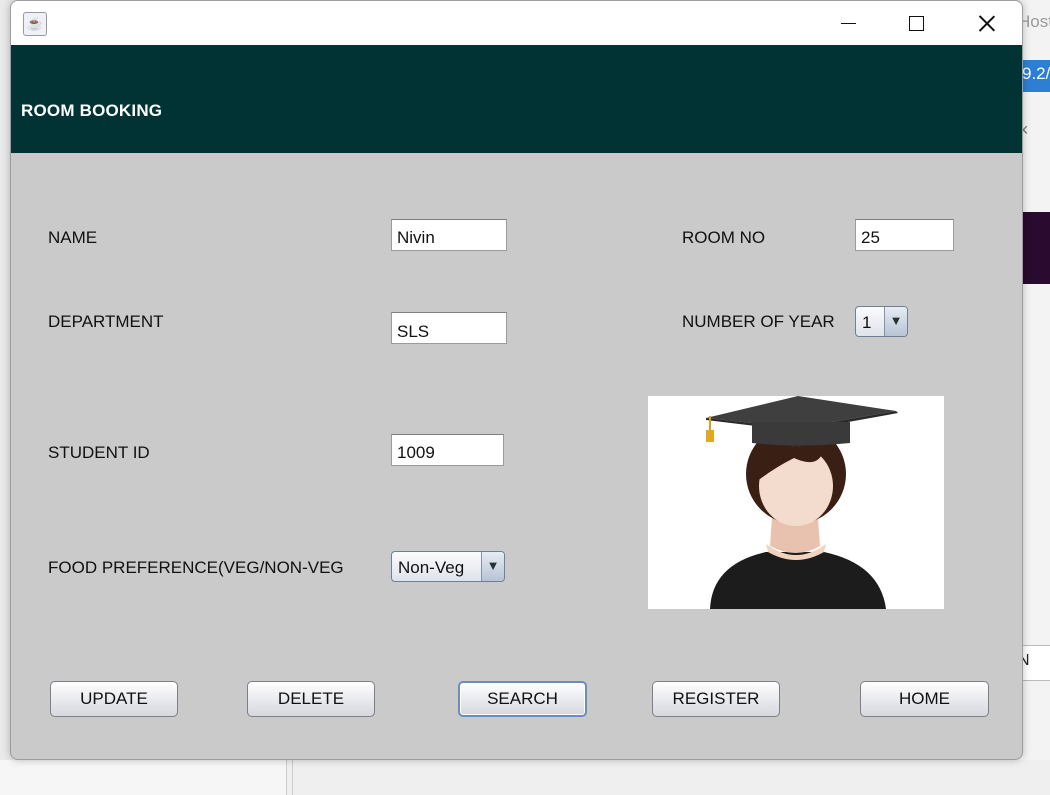 The height and width of the screenshot is (795, 1050). I want to click on student-id-field: 1009, so click(447, 450).